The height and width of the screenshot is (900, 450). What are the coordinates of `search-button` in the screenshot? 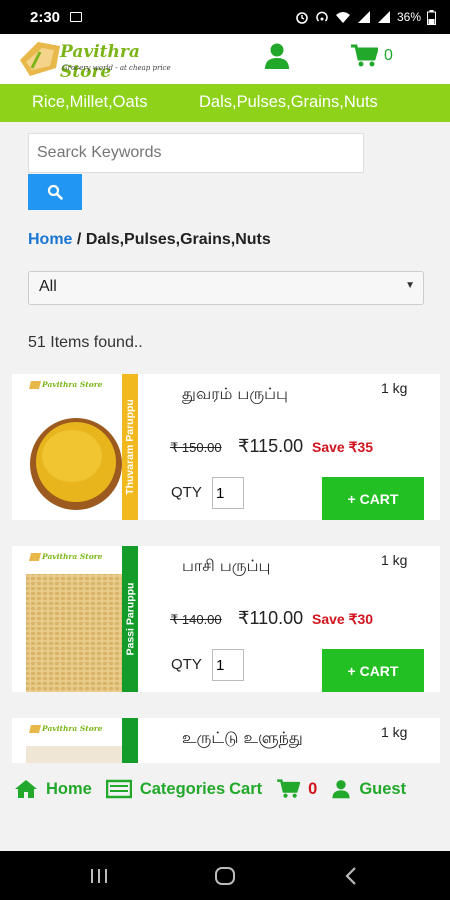 It's located at (55, 192).